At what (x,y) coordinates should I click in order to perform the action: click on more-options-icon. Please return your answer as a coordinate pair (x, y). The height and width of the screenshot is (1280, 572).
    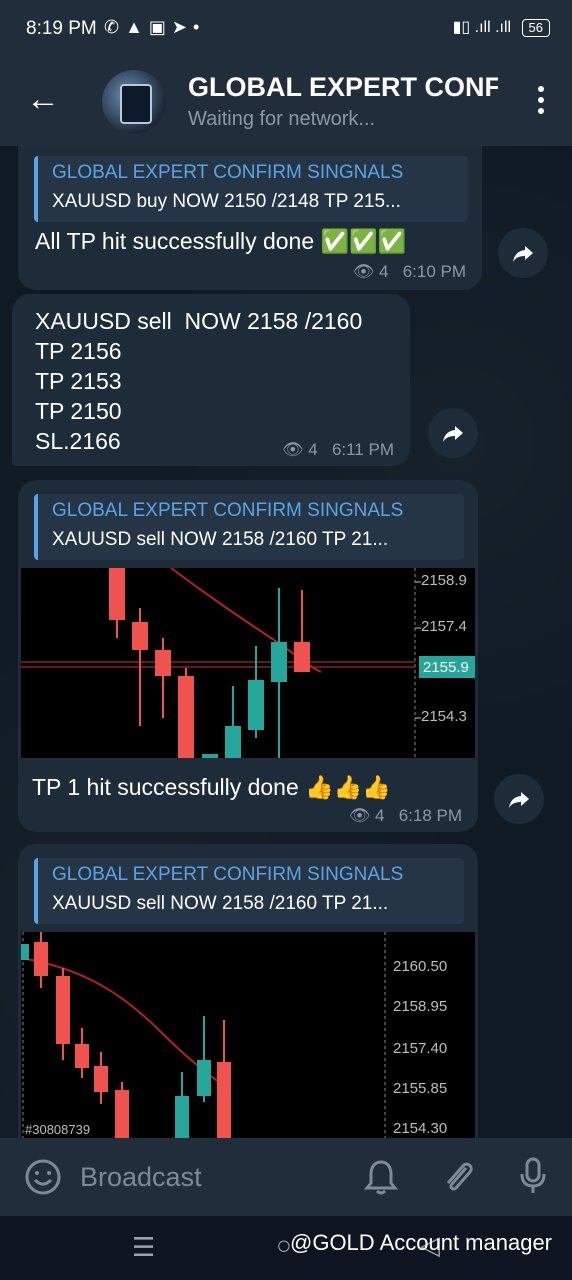
    Looking at the image, I should click on (541, 102).